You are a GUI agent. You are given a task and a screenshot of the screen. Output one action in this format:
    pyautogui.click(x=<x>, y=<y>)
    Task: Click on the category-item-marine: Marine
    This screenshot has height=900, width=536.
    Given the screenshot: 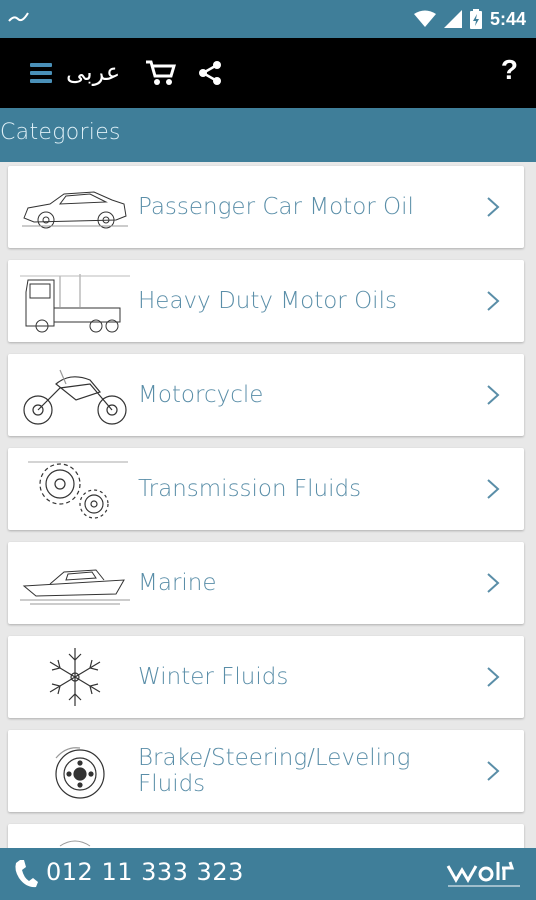 What is the action you would take?
    pyautogui.click(x=266, y=583)
    